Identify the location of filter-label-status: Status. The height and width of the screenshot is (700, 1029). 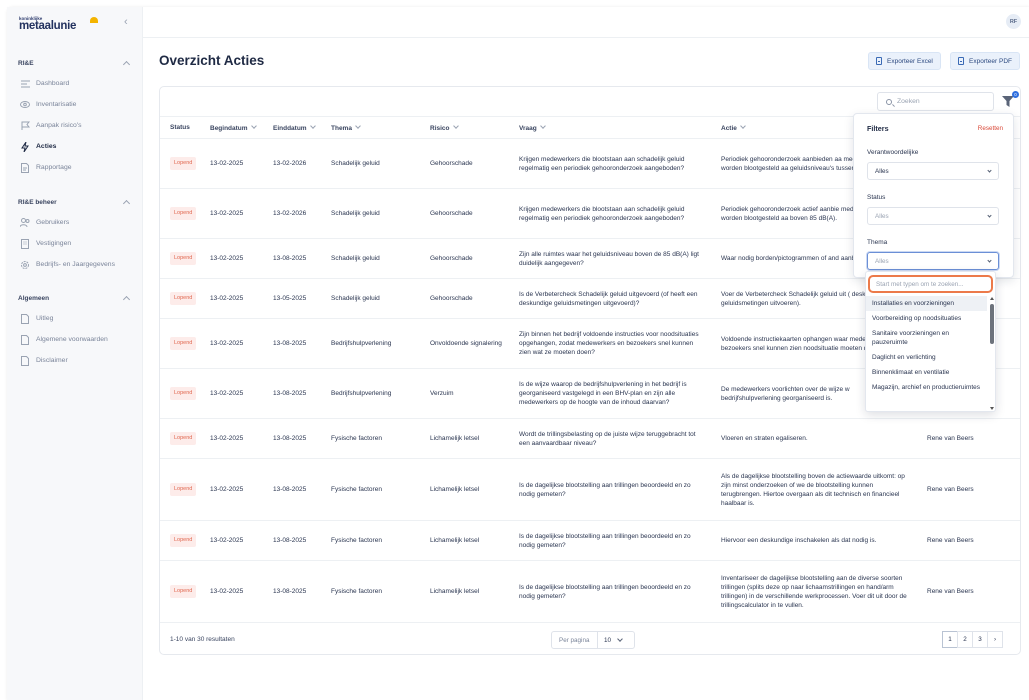
(876, 197).